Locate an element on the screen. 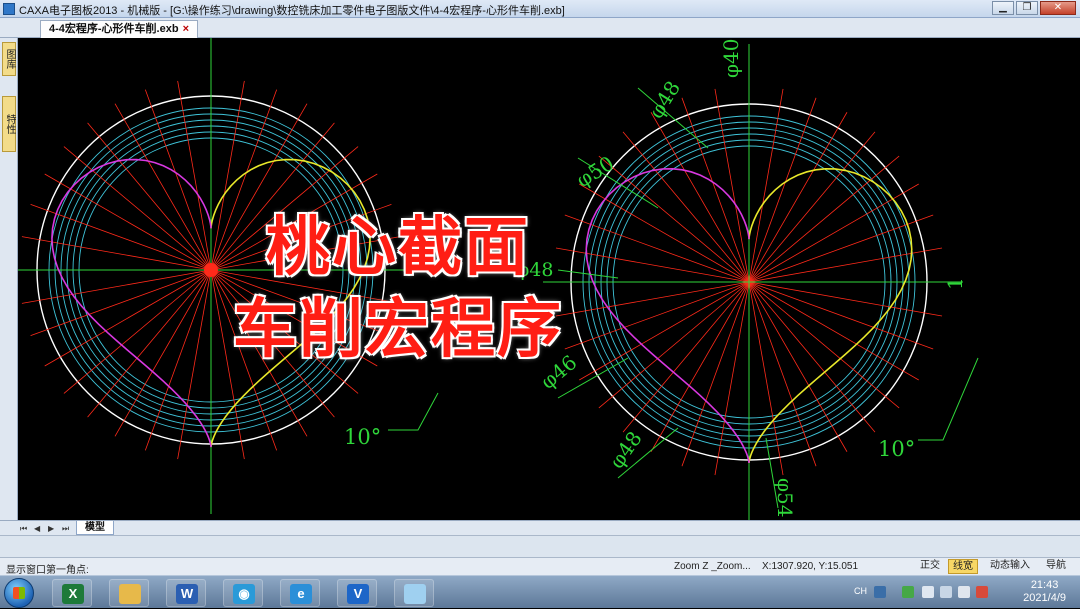  word-glyph: W is located at coordinates (187, 594).